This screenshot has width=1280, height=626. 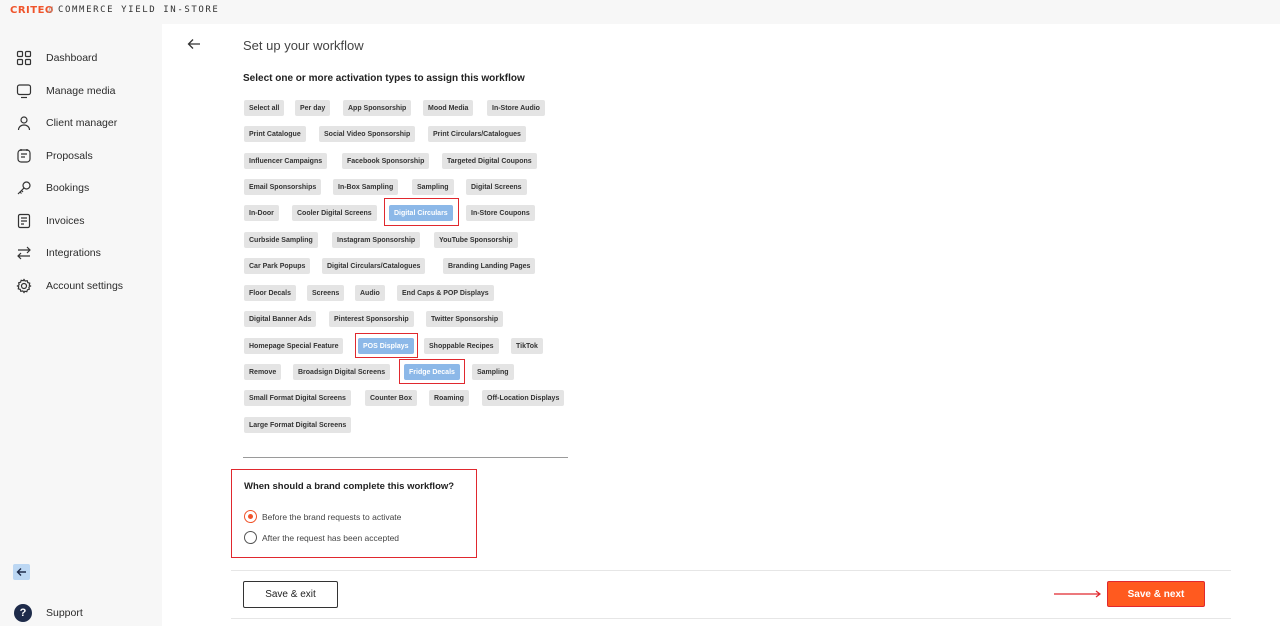 I want to click on chip-select-all: Select all, so click(x=264, y=108).